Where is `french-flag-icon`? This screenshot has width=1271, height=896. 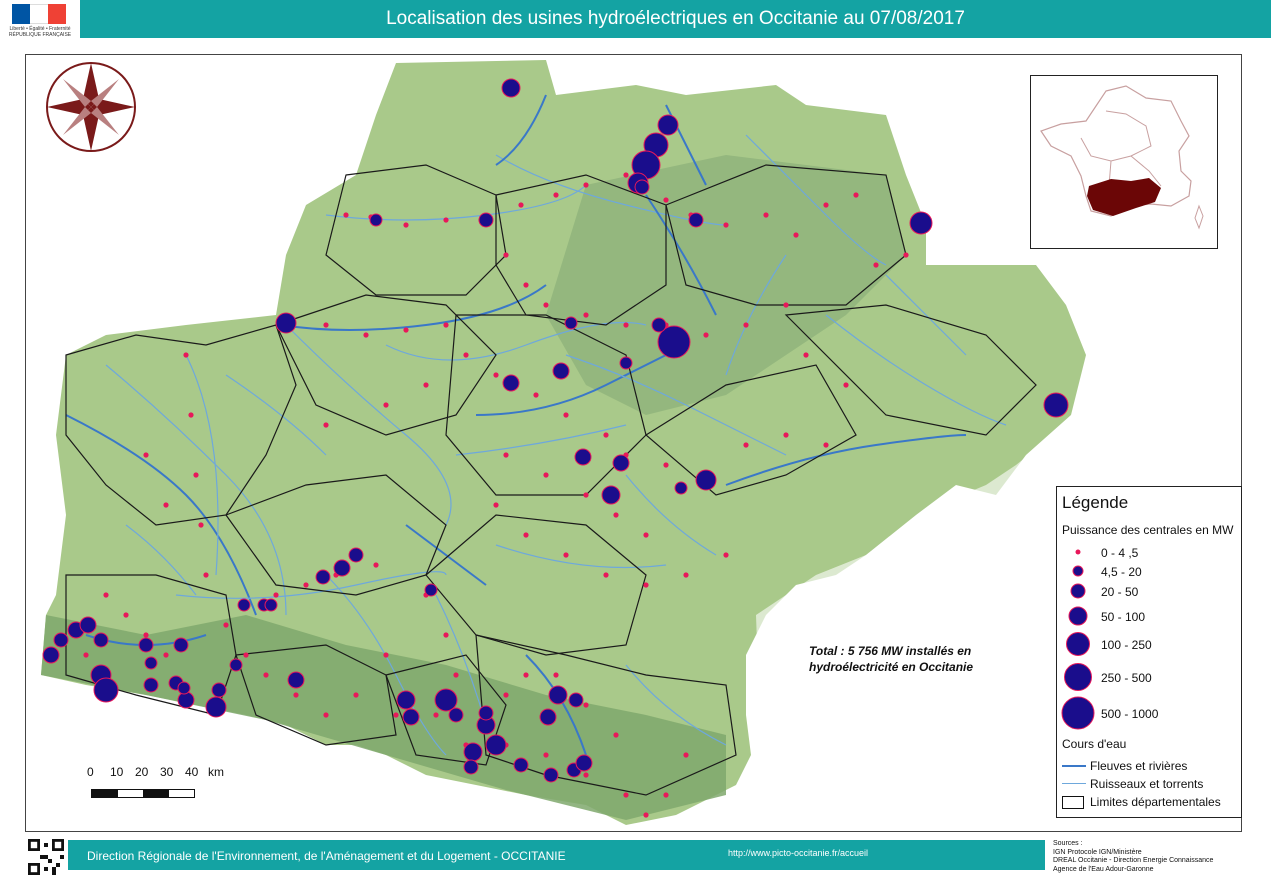
french-flag-icon is located at coordinates (39, 14).